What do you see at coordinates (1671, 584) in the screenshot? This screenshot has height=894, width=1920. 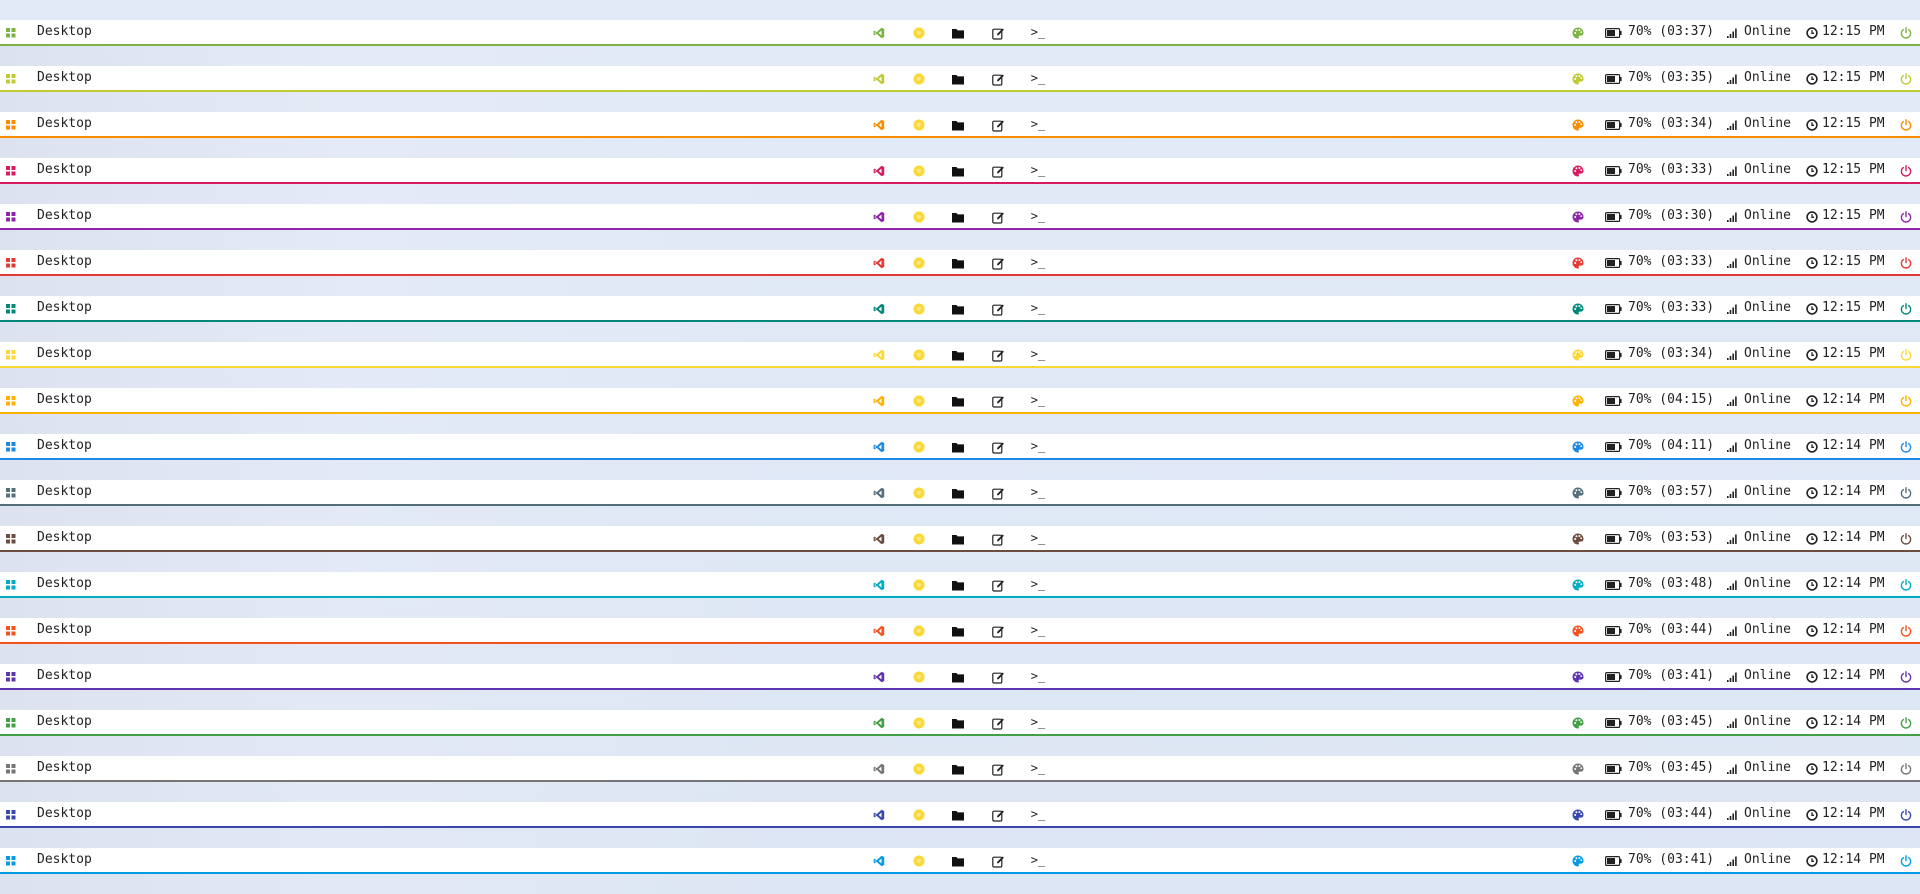 I see `battery-status: 70% (03:48)` at bounding box center [1671, 584].